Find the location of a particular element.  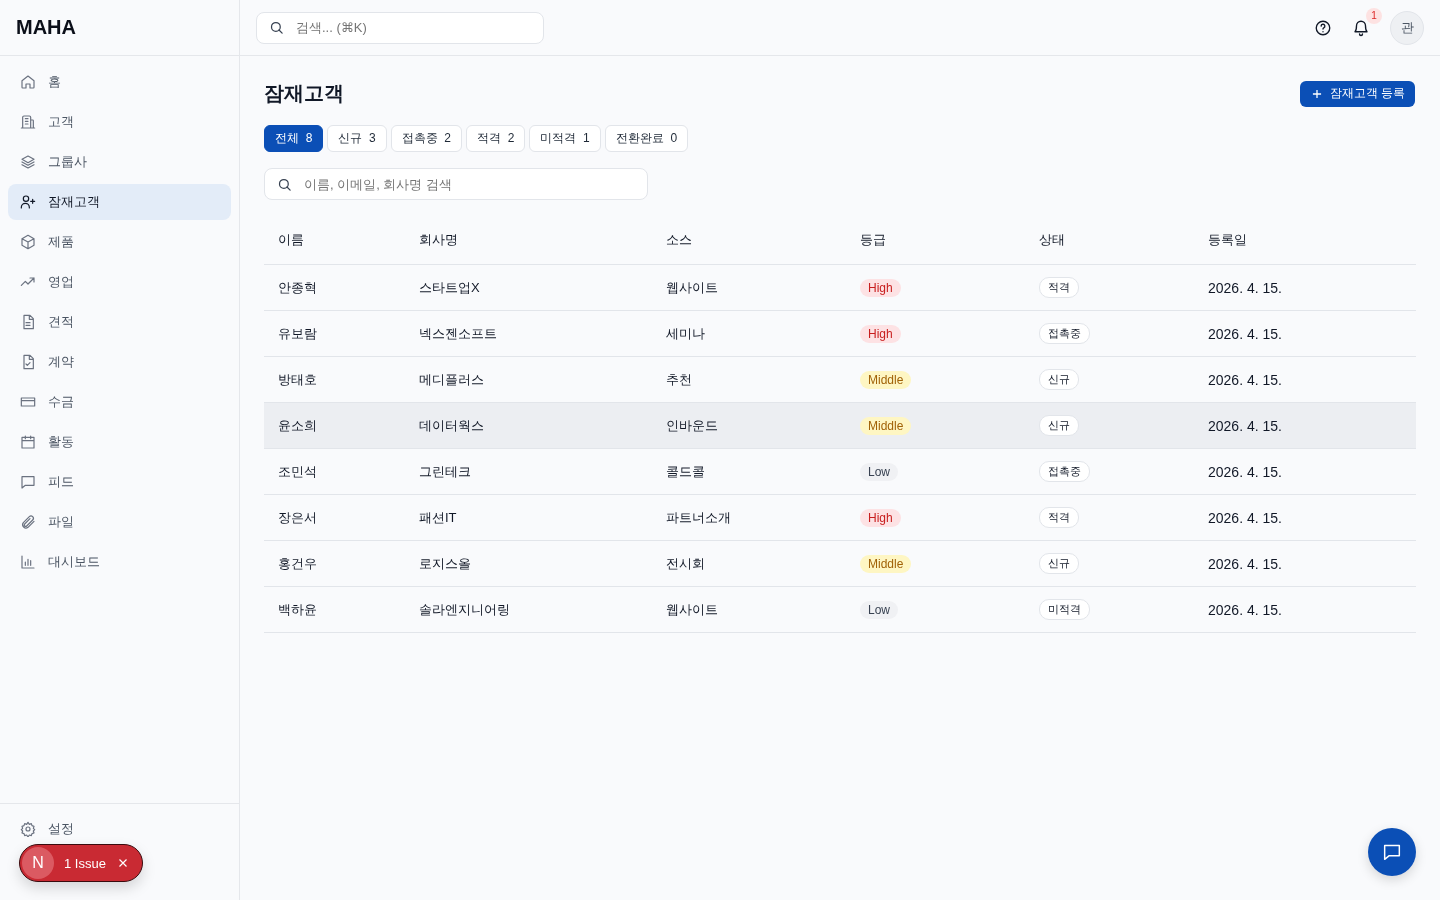

chat-button is located at coordinates (1392, 852).